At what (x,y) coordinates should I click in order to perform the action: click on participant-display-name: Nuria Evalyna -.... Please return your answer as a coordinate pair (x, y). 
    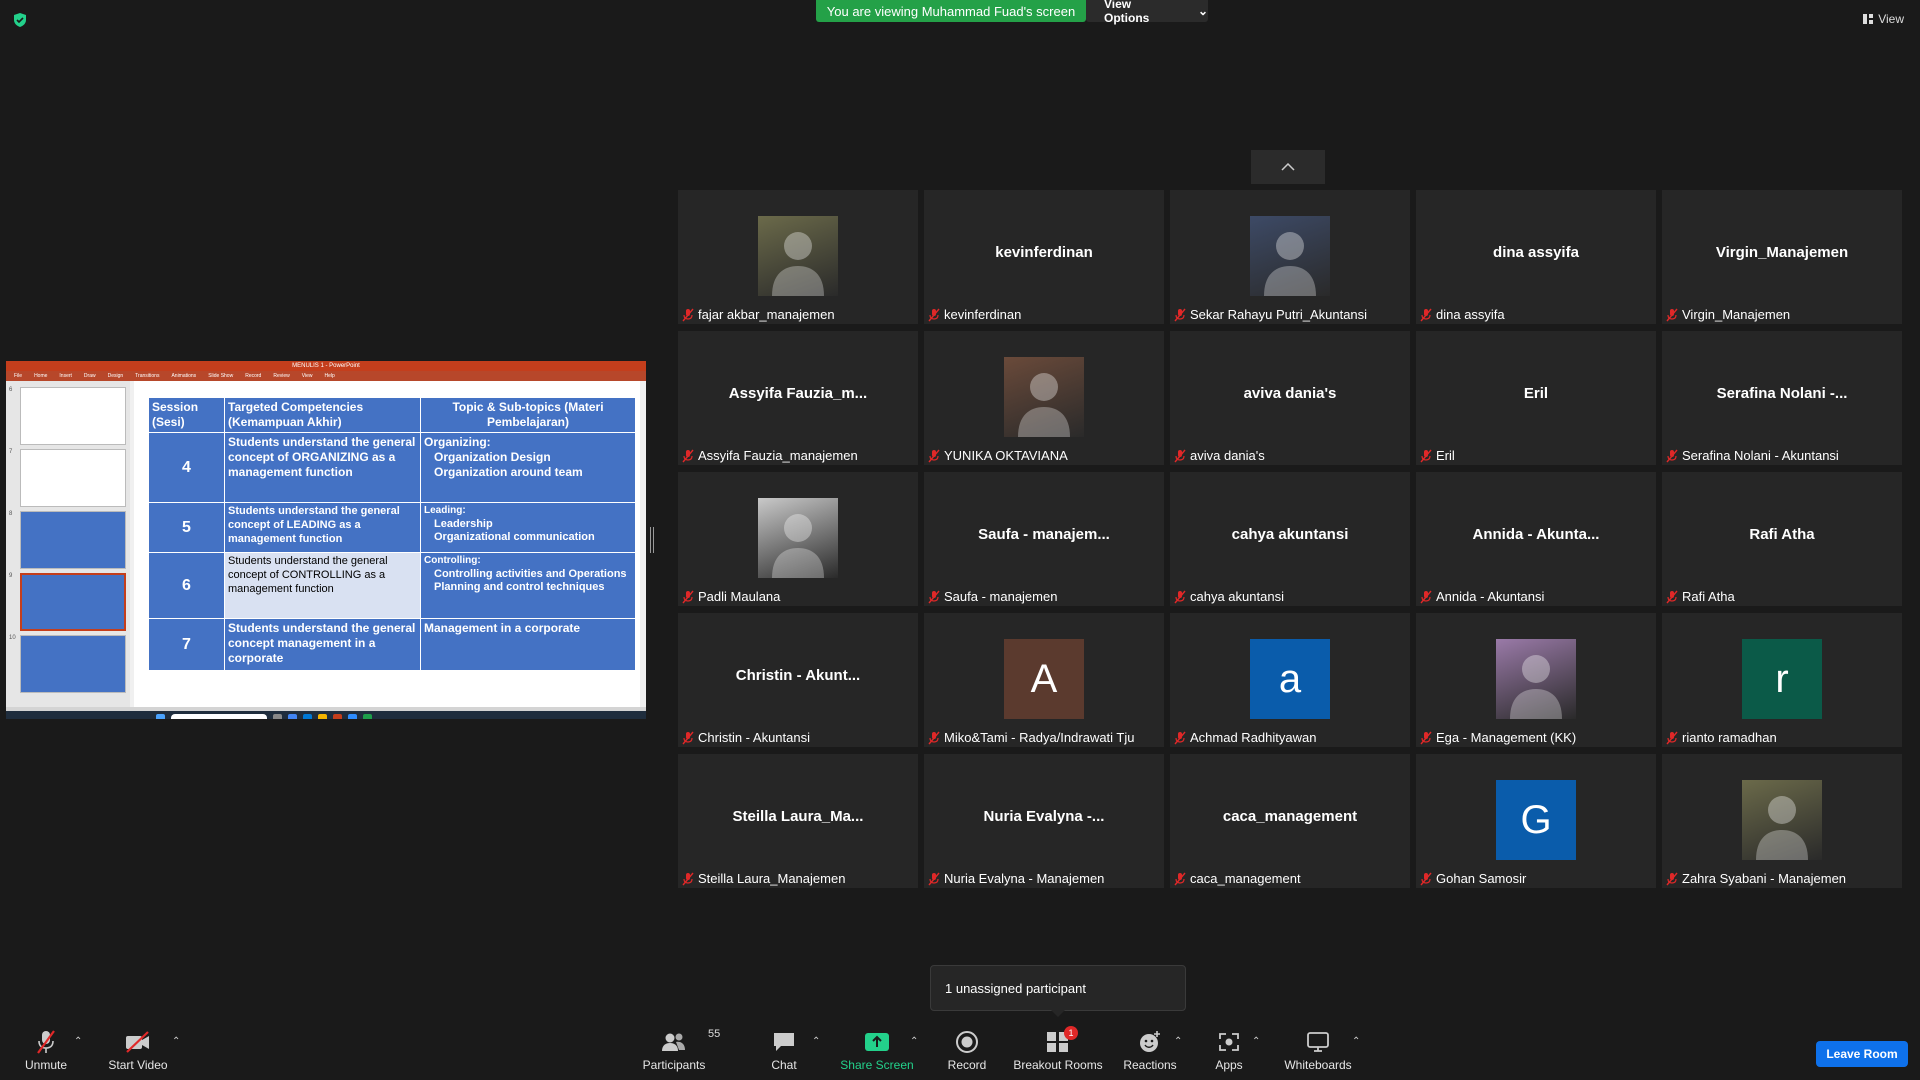
    Looking at the image, I should click on (1044, 816).